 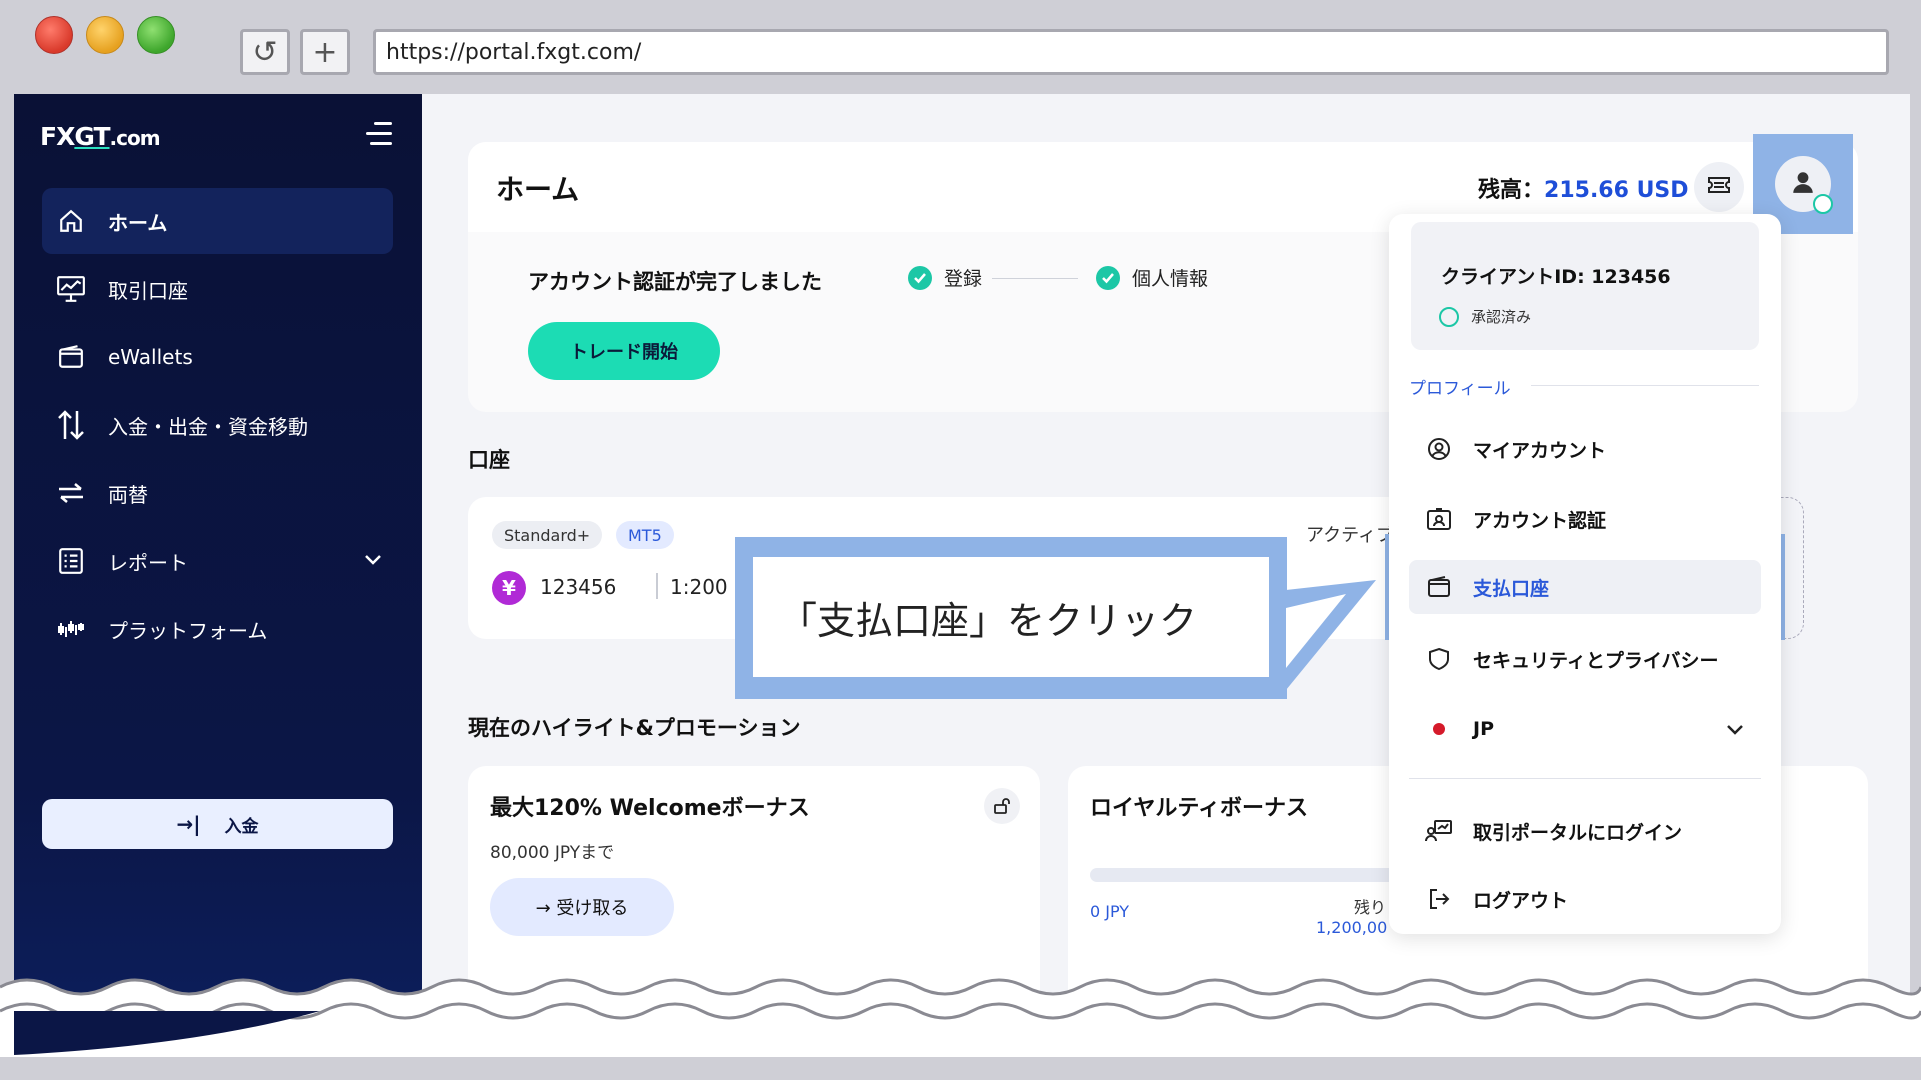 What do you see at coordinates (217, 289) in the screenshot?
I see `sidebar-item-trading-accounts: 取引口座` at bounding box center [217, 289].